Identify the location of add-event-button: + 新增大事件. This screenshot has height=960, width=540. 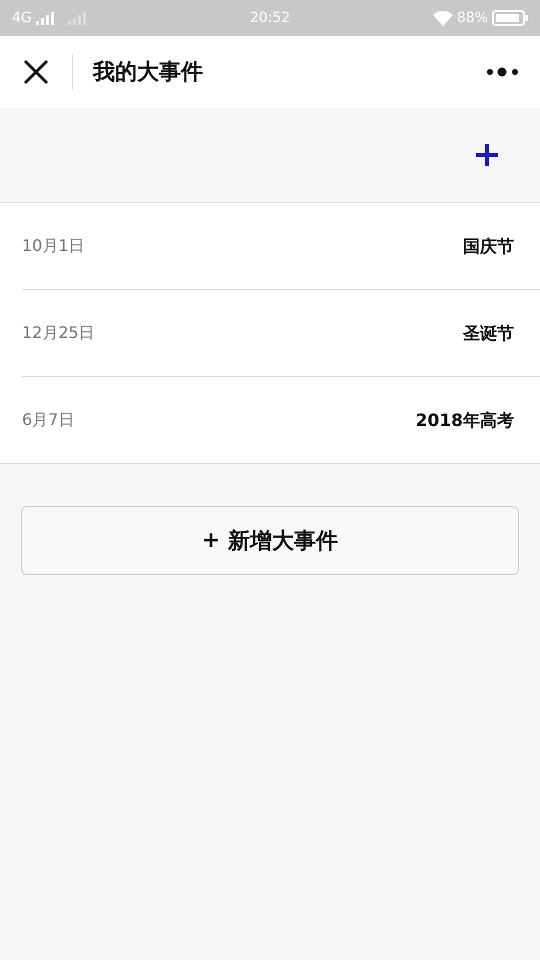
(270, 540).